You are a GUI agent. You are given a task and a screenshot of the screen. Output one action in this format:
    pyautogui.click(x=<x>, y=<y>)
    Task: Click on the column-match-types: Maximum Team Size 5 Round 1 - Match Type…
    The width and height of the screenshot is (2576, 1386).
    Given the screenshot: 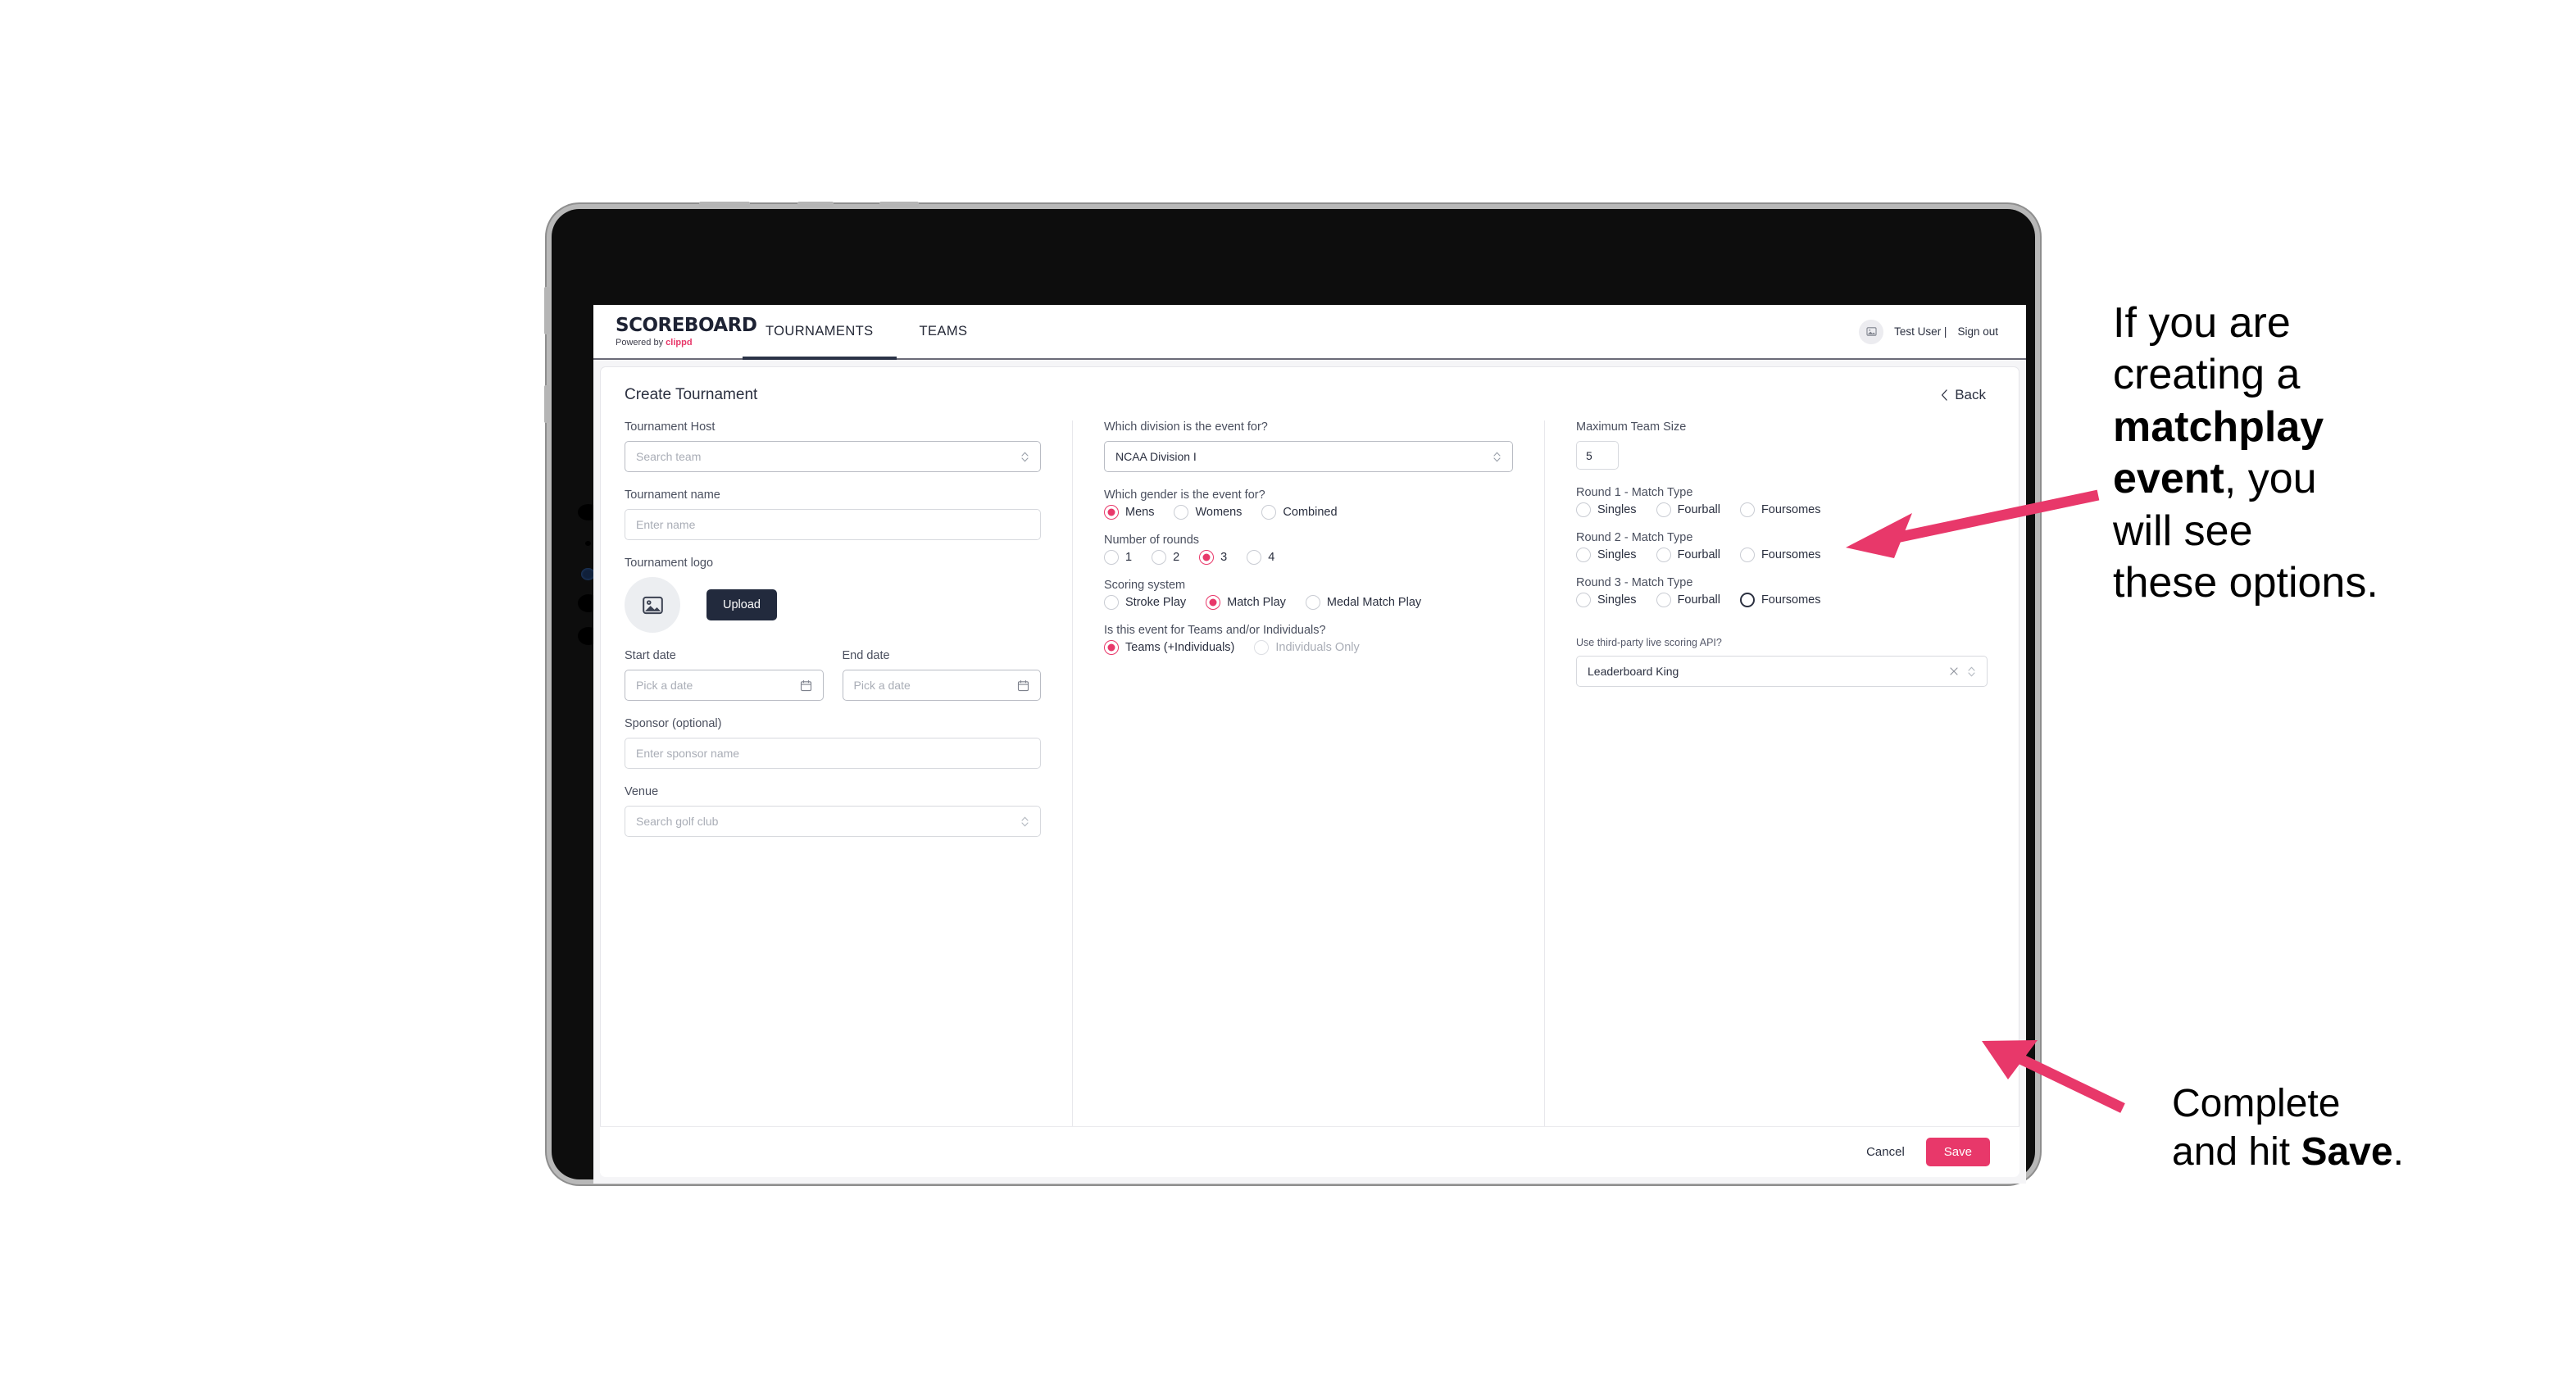 What is the action you would take?
    pyautogui.click(x=1782, y=796)
    